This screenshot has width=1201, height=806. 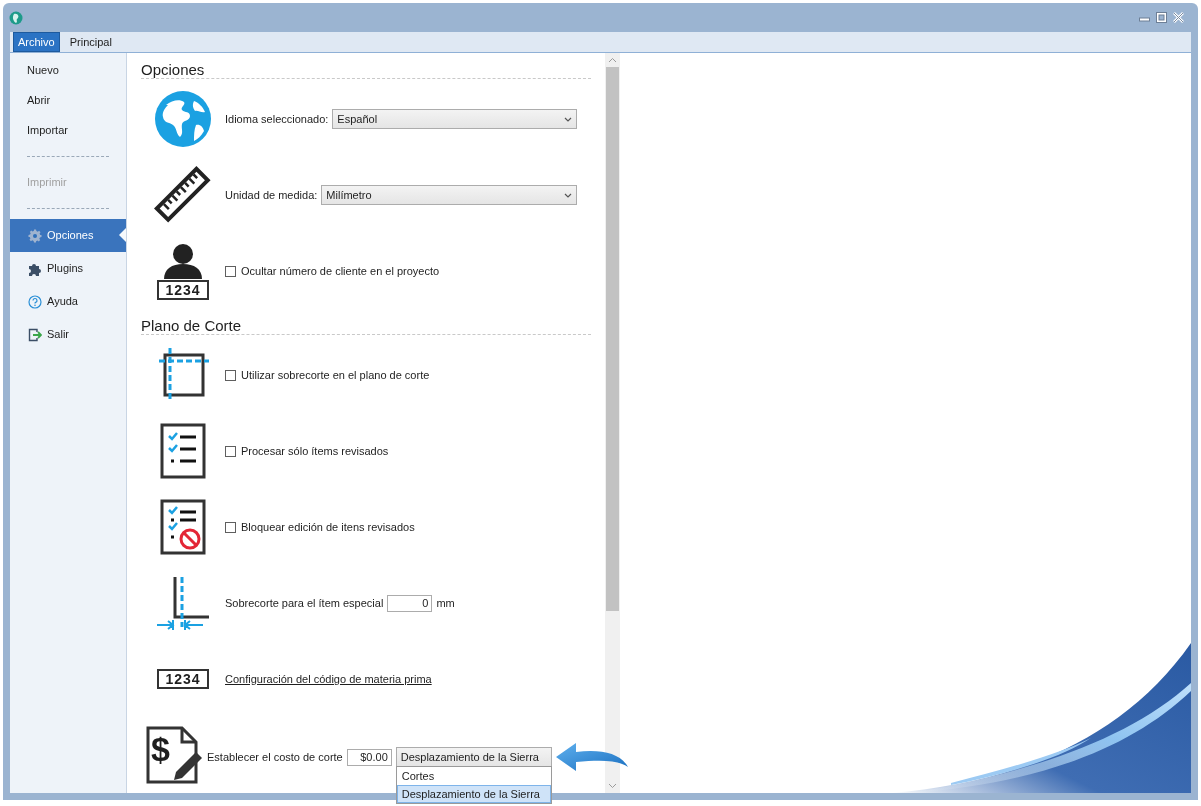 What do you see at coordinates (174, 755) in the screenshot?
I see `document-pencil-icon` at bounding box center [174, 755].